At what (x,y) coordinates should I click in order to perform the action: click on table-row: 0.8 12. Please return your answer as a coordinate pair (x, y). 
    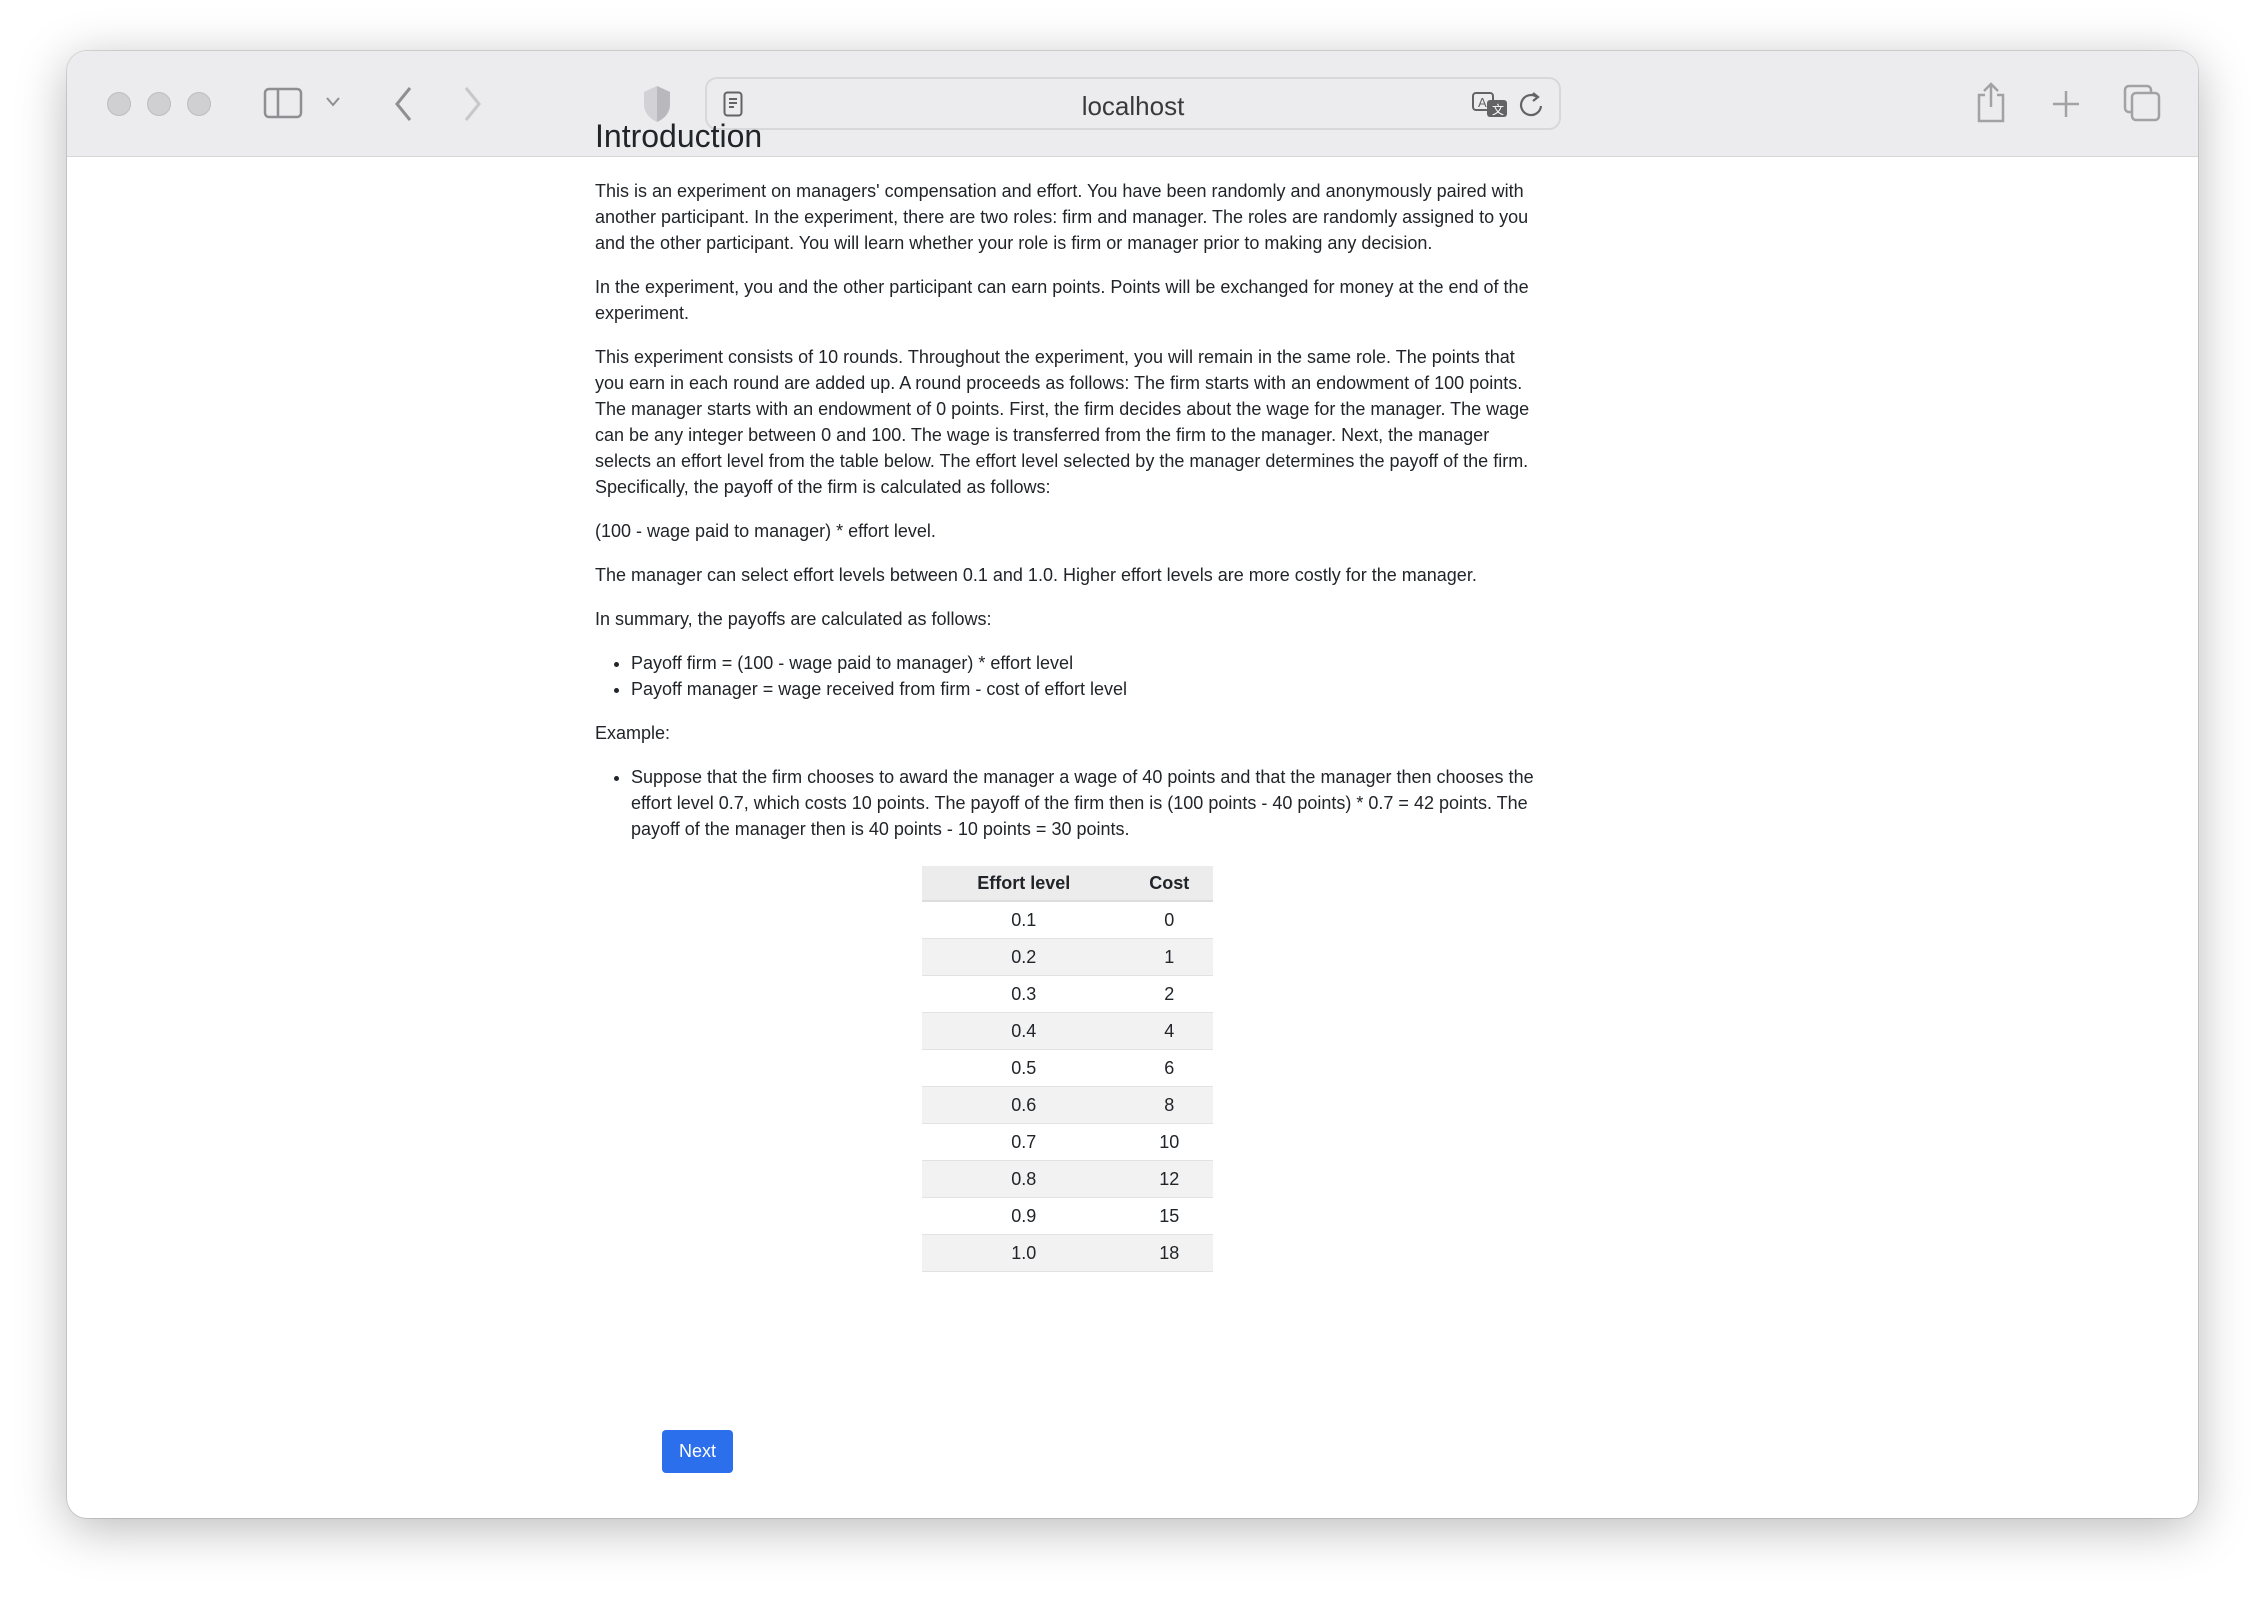
    Looking at the image, I should click on (1067, 1179).